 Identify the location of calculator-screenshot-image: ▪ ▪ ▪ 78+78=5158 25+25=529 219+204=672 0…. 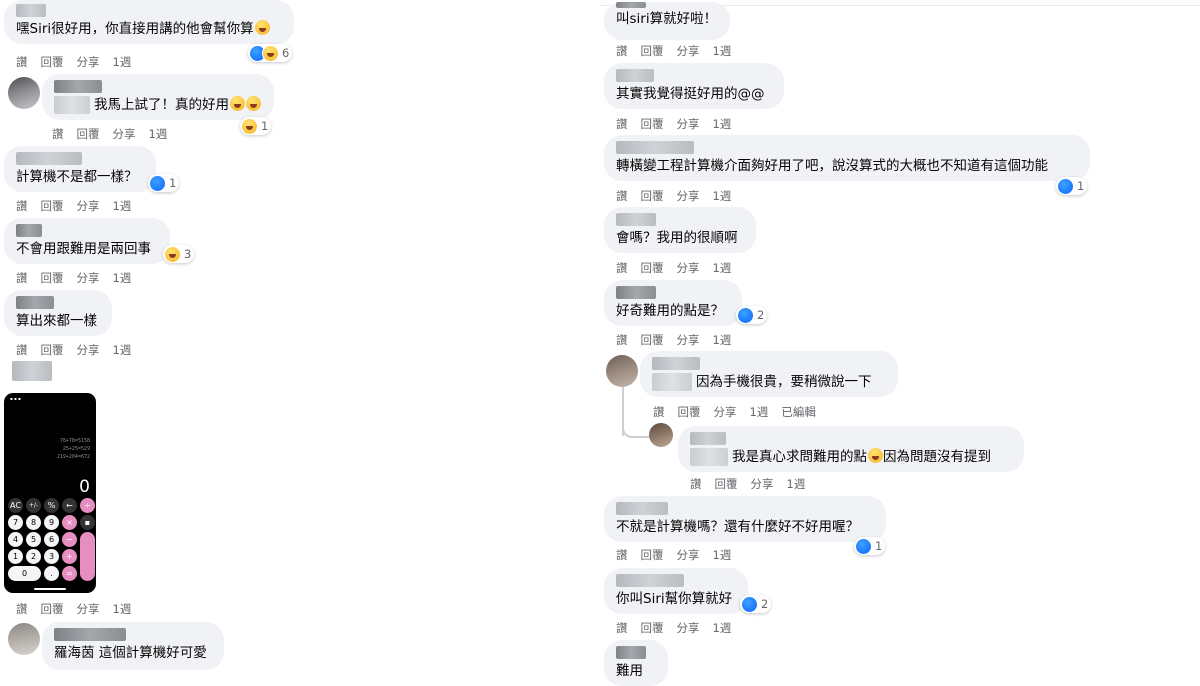
(50, 493).